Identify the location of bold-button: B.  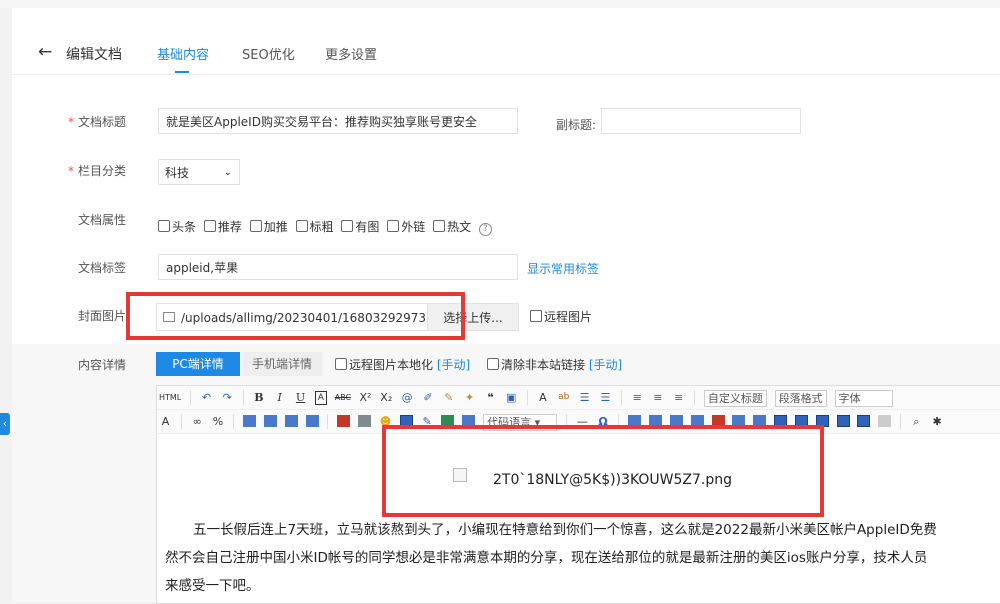
(258, 397).